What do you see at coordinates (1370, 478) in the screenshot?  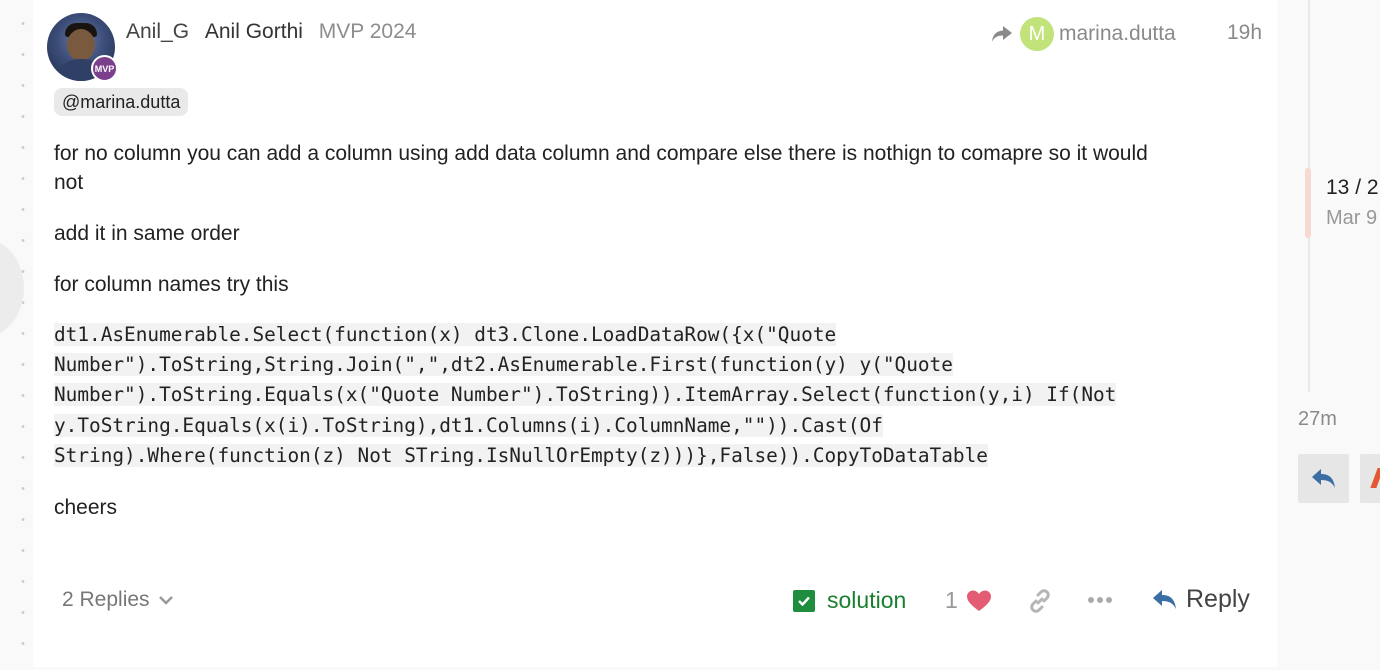 I see `timeline-extra-button` at bounding box center [1370, 478].